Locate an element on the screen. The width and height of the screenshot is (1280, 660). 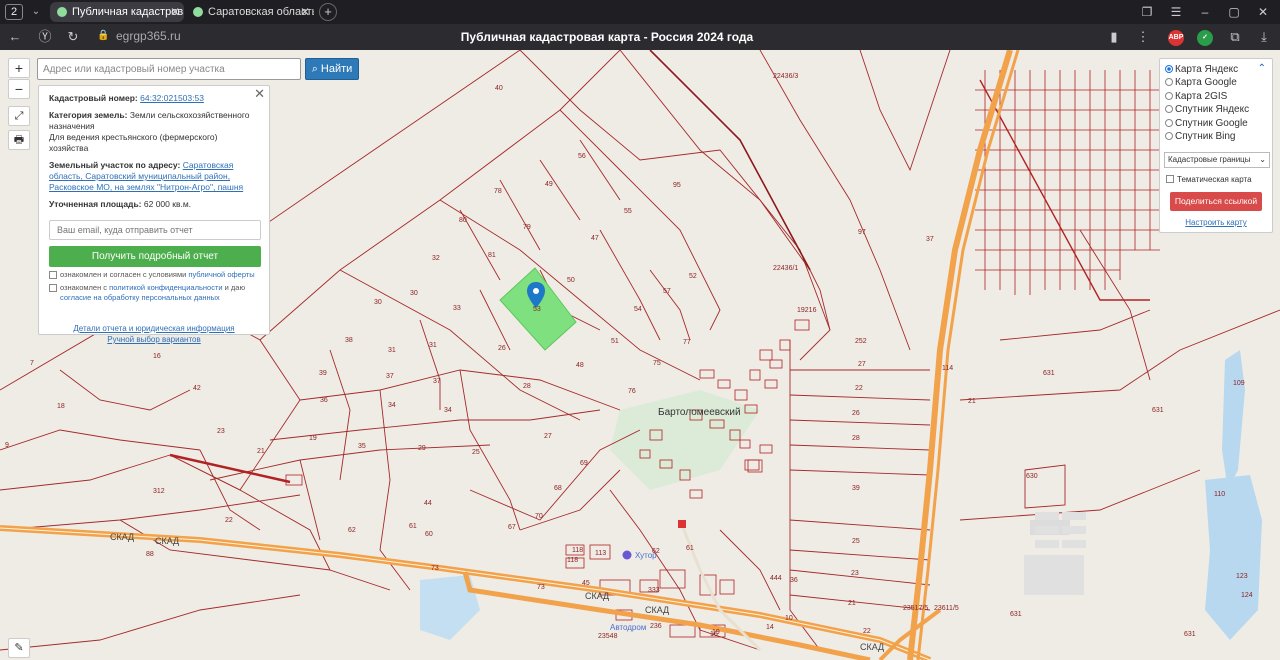
chevron-up-icon: ⌃ is located at coordinates (1262, 68).